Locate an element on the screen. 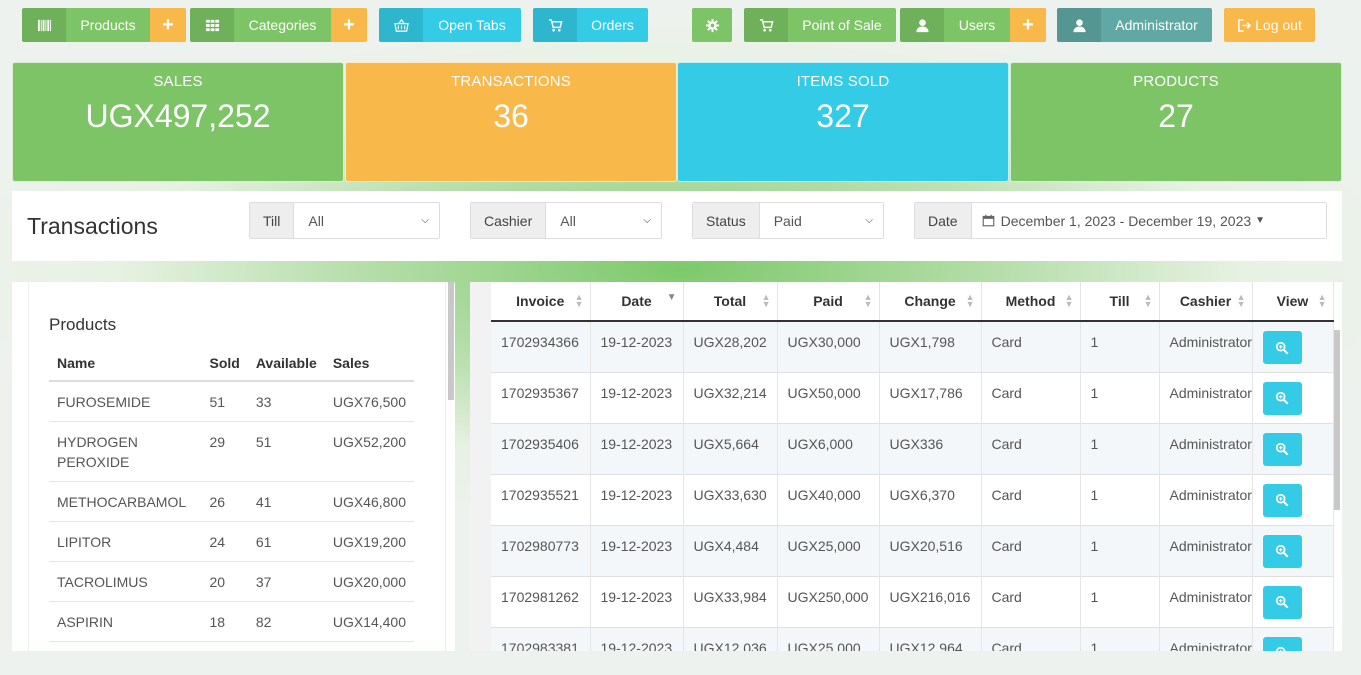 This screenshot has width=1361, height=675. products-panel-title: Products is located at coordinates (83, 324).